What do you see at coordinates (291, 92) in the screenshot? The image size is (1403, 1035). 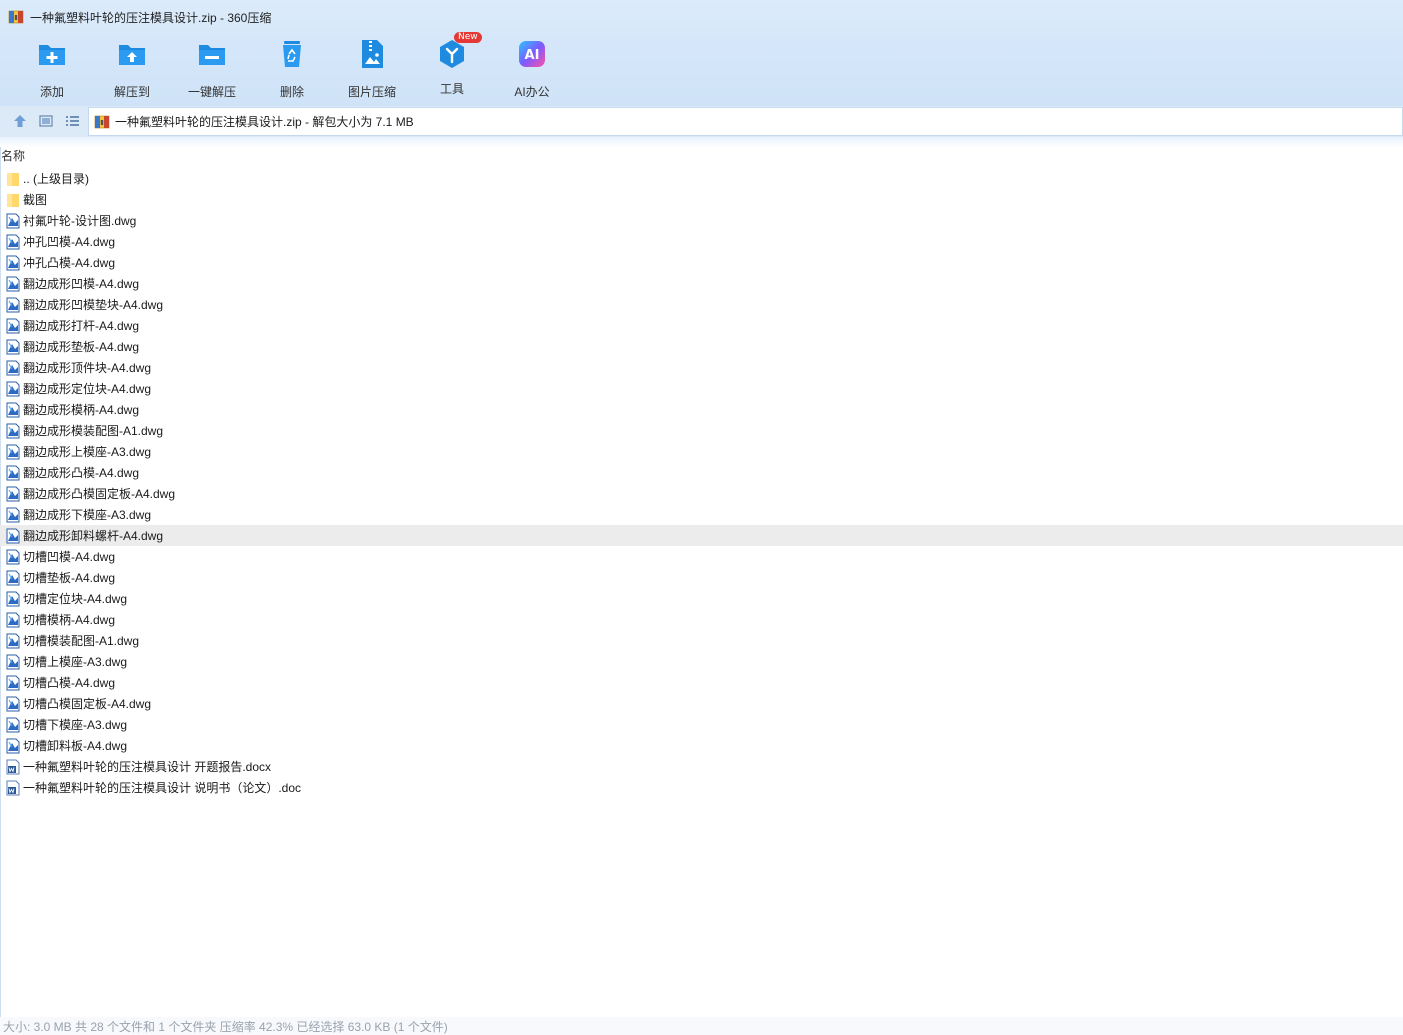 I see `delete-label: 删除` at bounding box center [291, 92].